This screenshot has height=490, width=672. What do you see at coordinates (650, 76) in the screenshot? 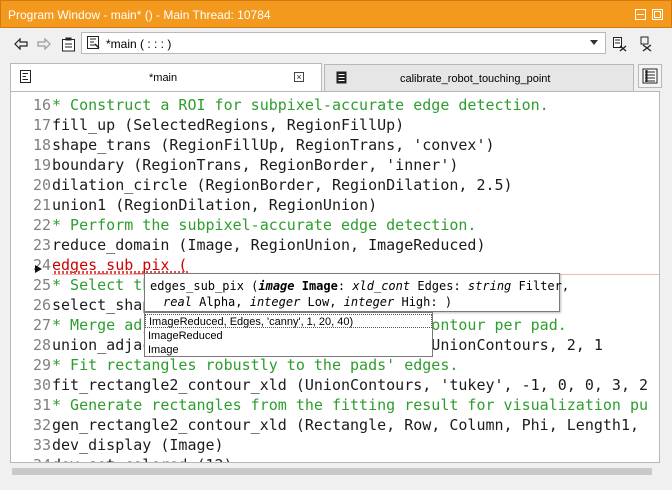
I see `procedure-library-icon` at bounding box center [650, 76].